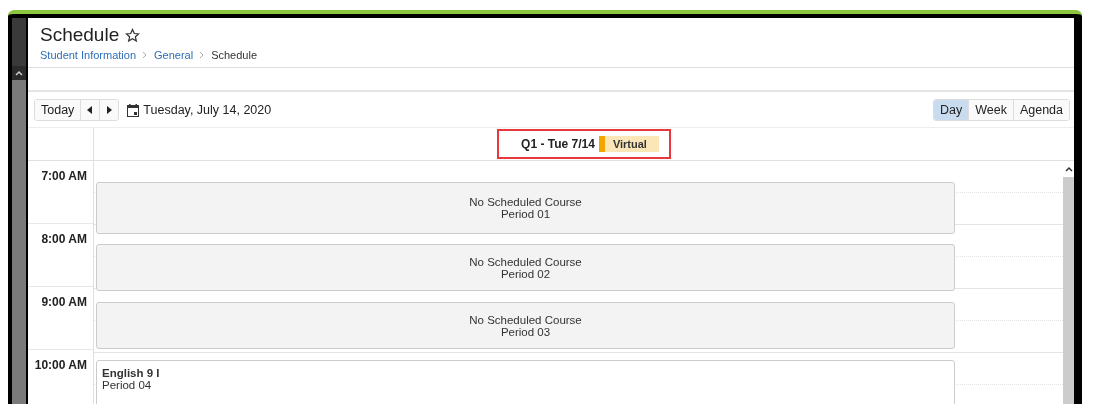 The height and width of the screenshot is (404, 1098). I want to click on event-title: English 9 I, so click(131, 373).